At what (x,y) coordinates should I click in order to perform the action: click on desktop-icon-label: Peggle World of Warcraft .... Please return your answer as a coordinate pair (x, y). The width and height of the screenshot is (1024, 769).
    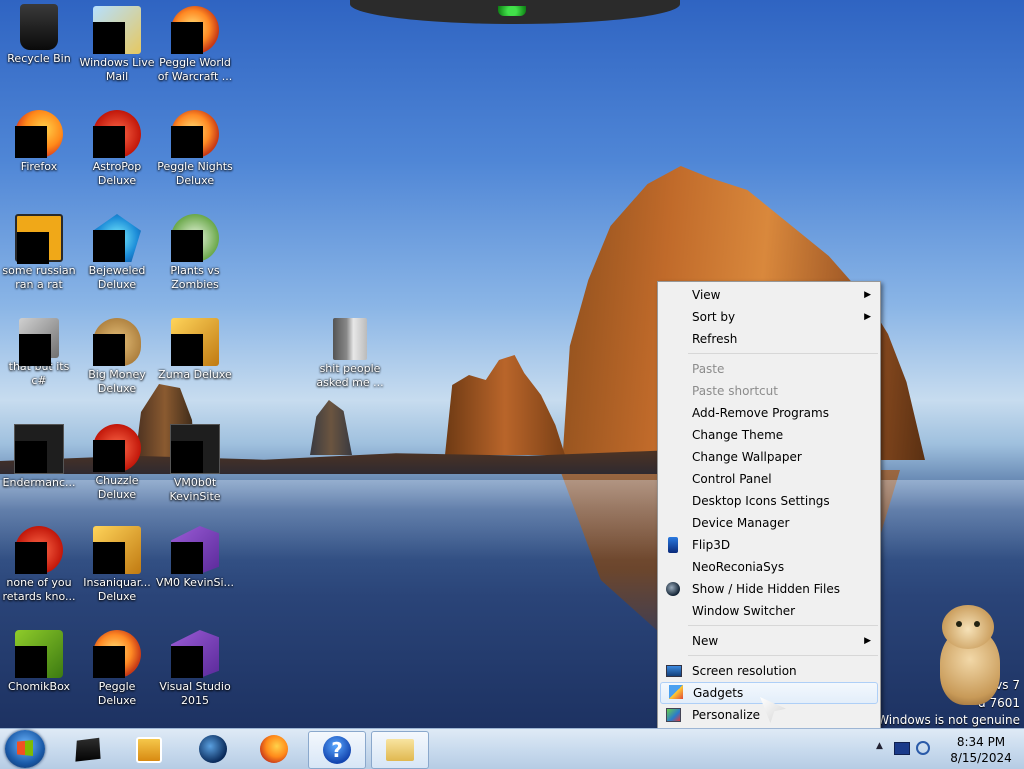
    Looking at the image, I should click on (195, 69).